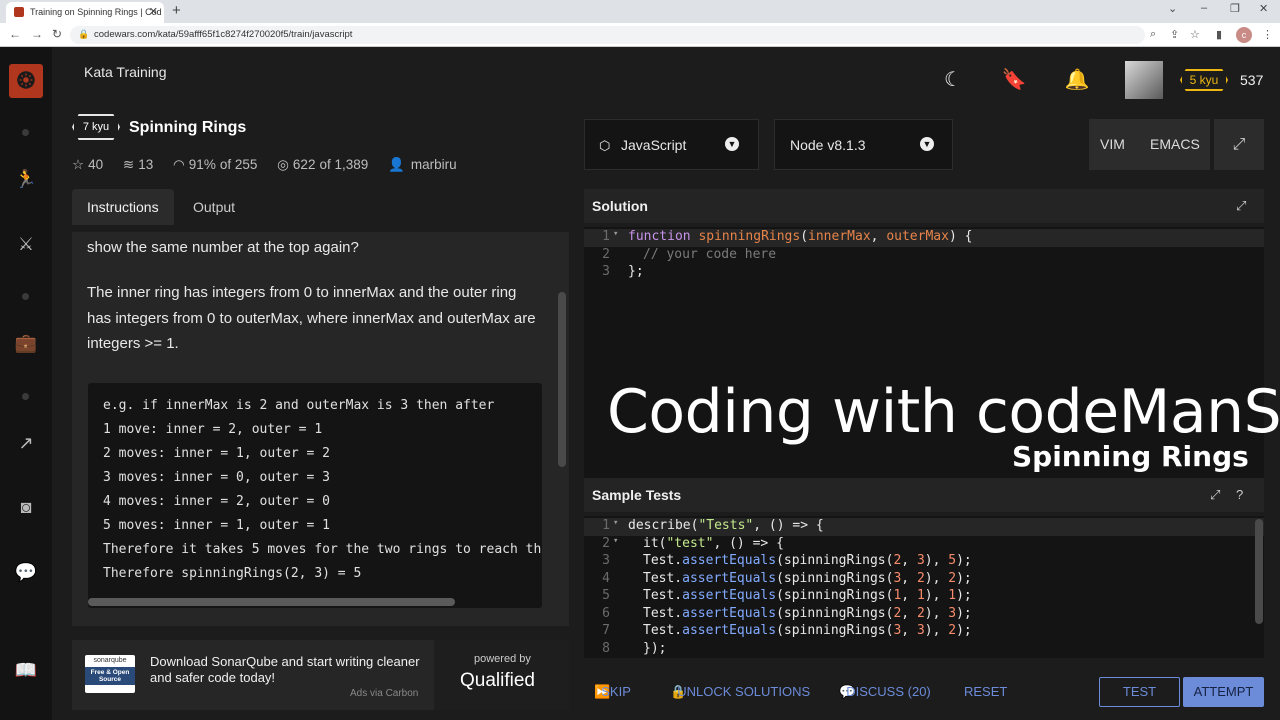  Describe the element at coordinates (213, 429) in the screenshot. I see `code-line: 1 move: inner = 2, outer = 1` at that location.